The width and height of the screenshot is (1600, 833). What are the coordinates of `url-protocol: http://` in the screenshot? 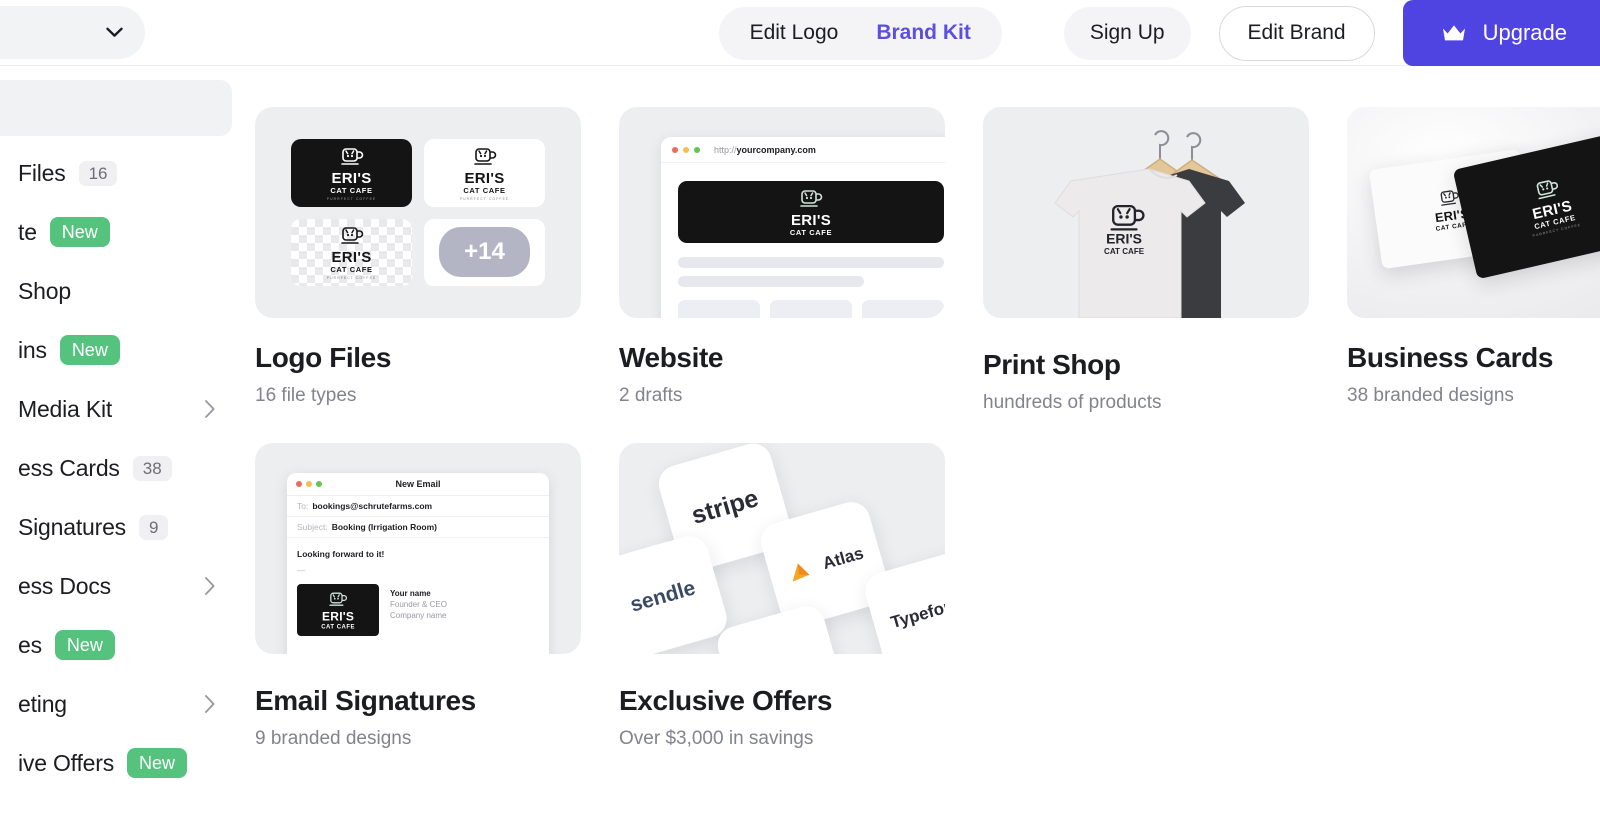 It's located at (725, 149).